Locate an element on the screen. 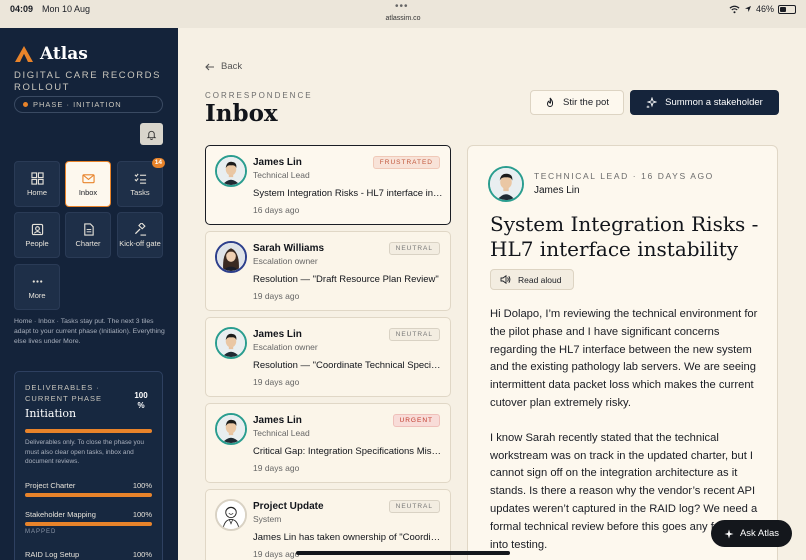  ask-atlas-button: Ask Atlas is located at coordinates (751, 533).